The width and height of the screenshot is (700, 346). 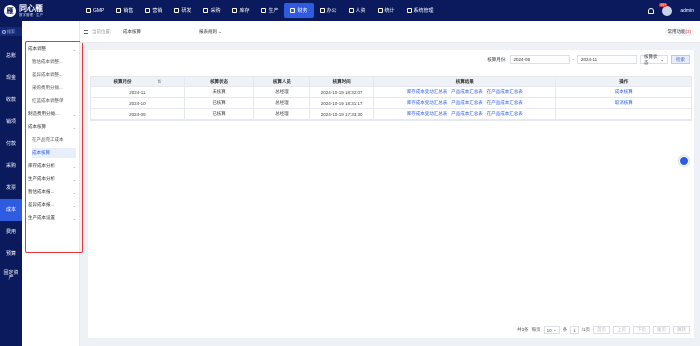 I want to click on sort-icon: ⇅, so click(x=159, y=82).